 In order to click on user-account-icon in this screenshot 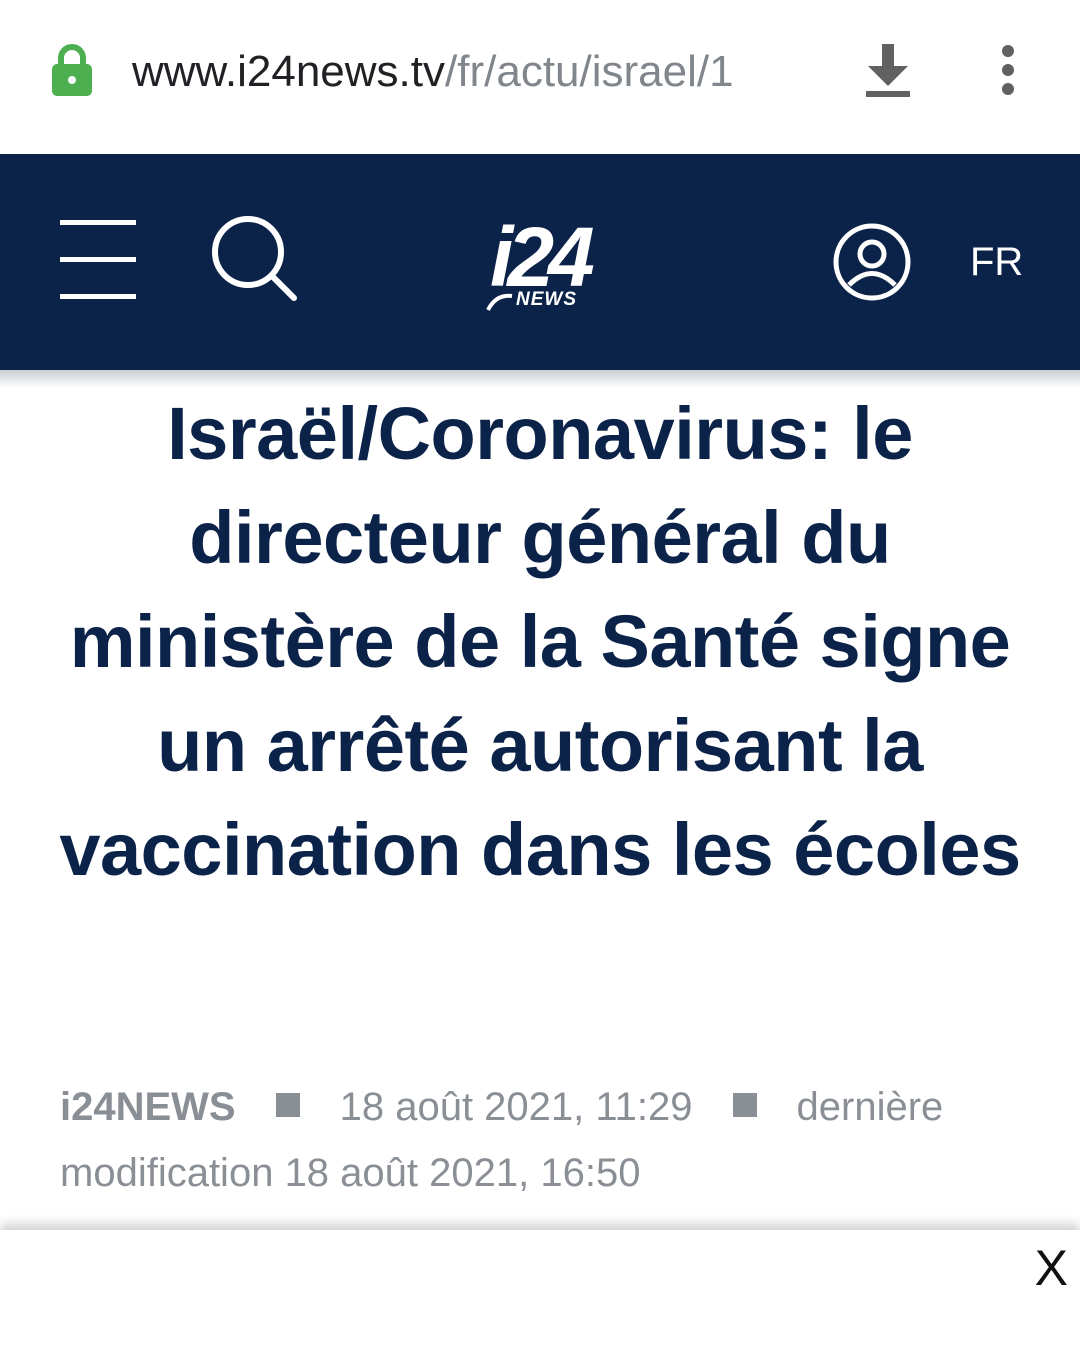, I will do `click(872, 262)`.